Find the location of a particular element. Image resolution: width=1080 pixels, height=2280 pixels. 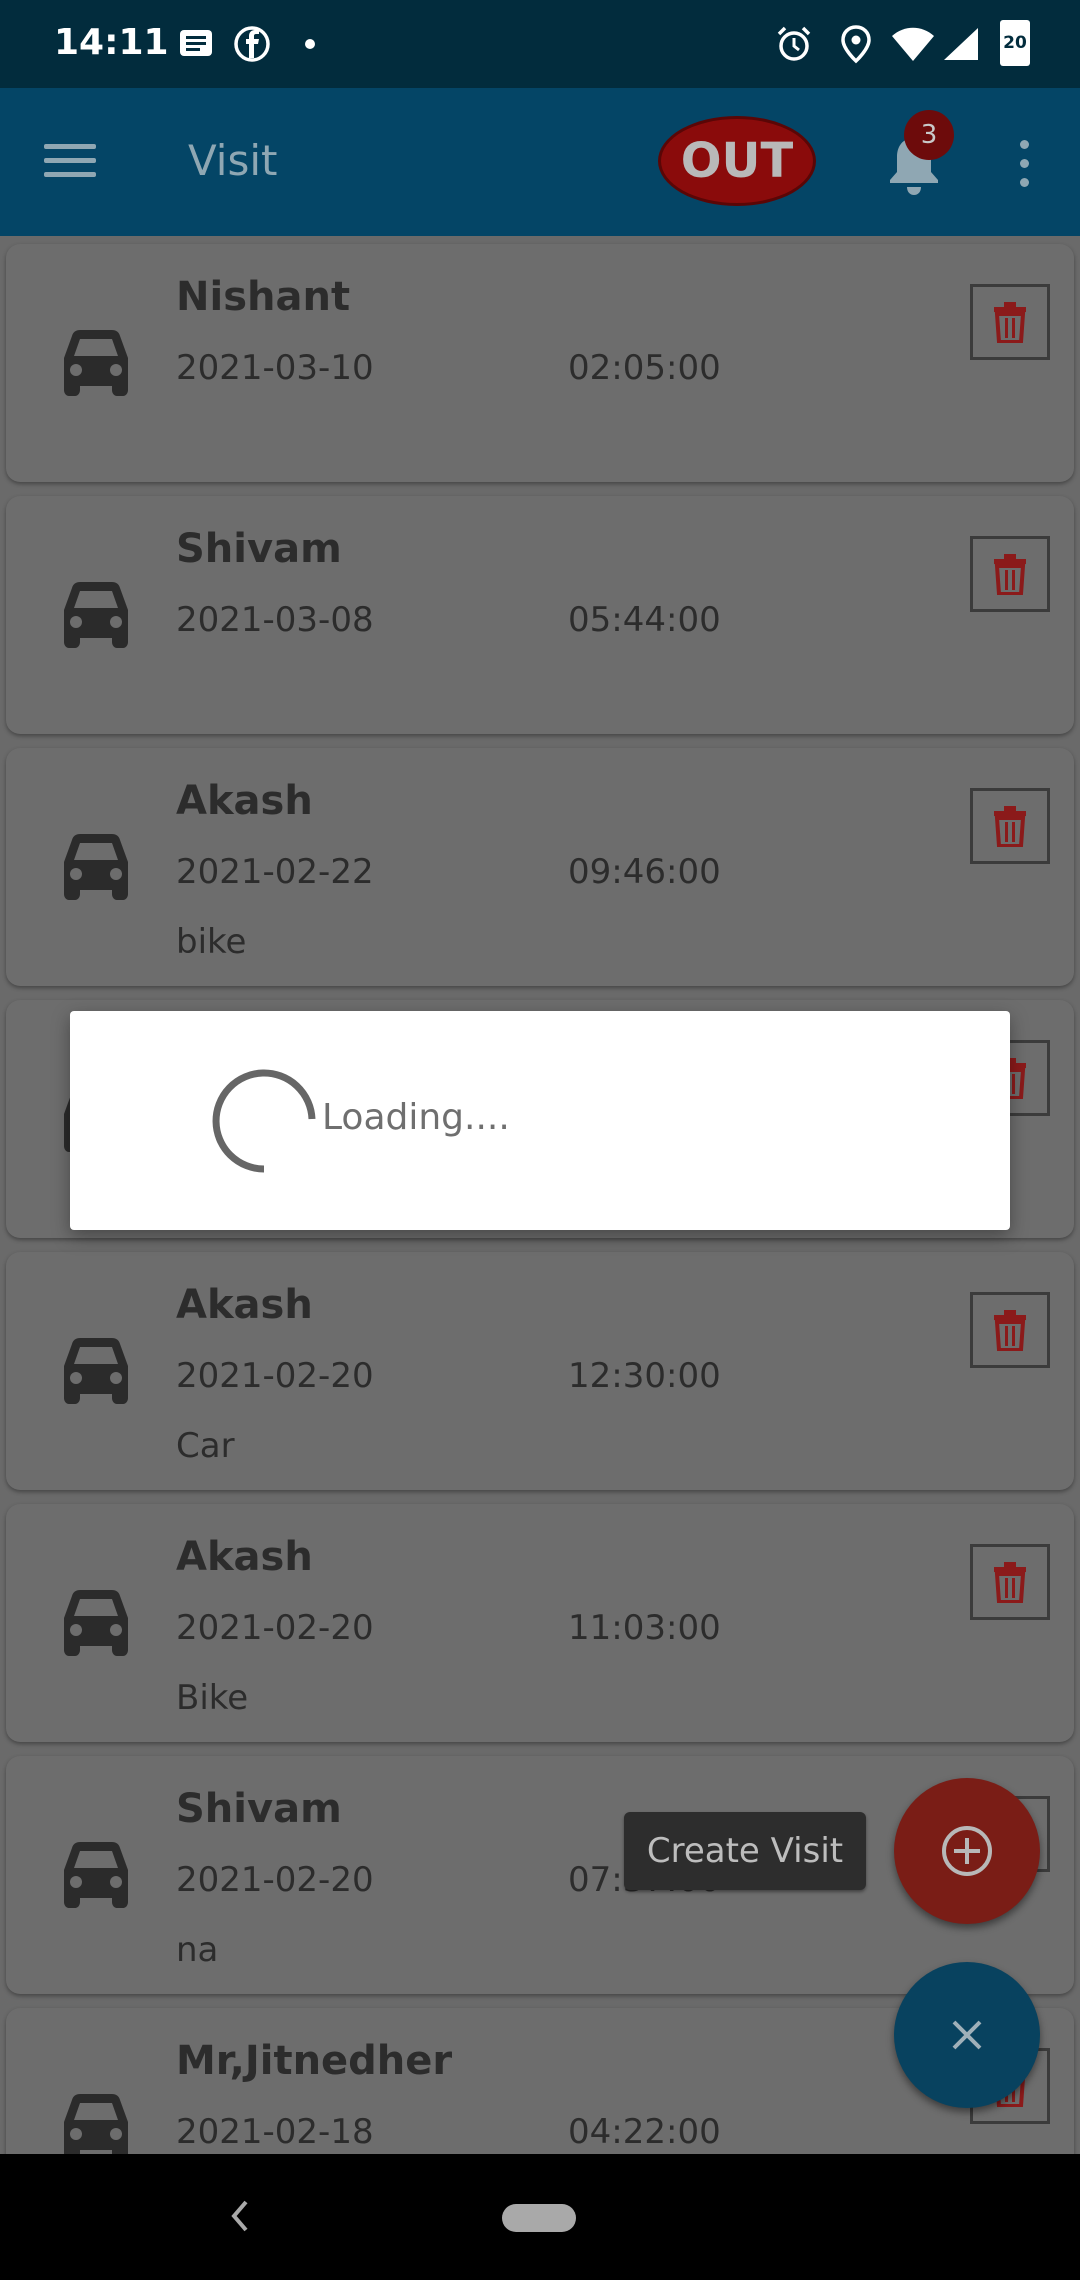

signal-icon is located at coordinates (961, 44).